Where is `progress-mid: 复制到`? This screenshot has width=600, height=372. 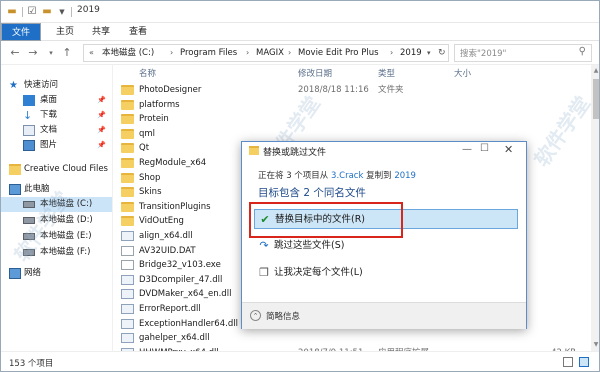
progress-mid: 复制到 is located at coordinates (379, 176).